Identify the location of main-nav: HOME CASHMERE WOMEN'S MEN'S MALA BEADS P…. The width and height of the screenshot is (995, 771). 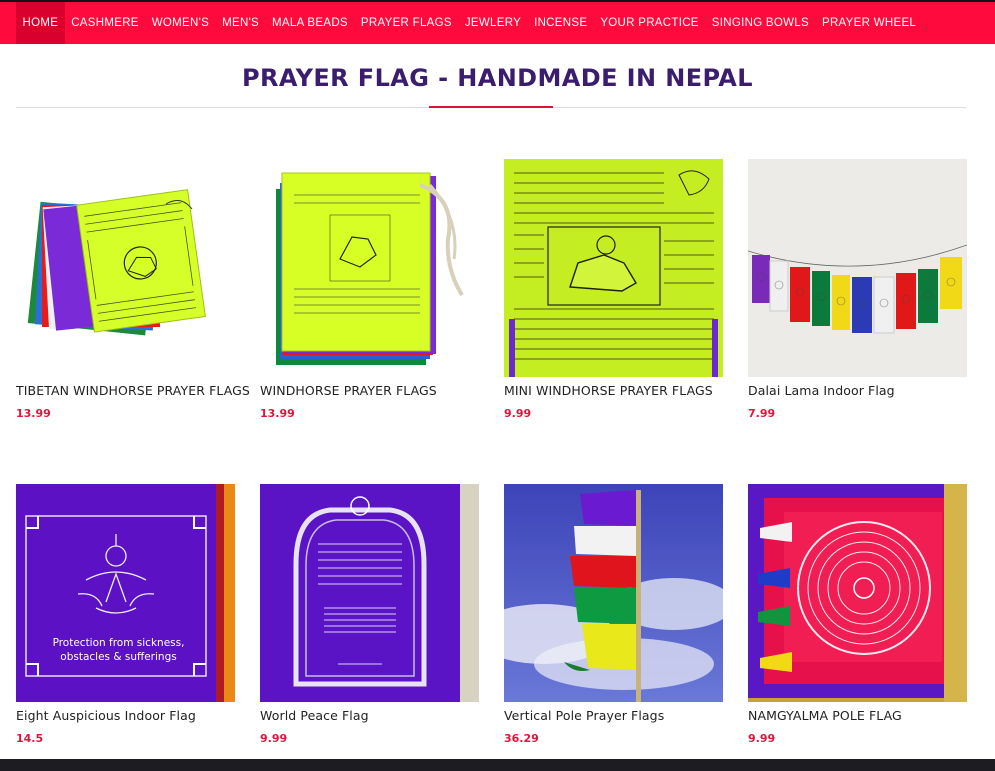
(497, 23).